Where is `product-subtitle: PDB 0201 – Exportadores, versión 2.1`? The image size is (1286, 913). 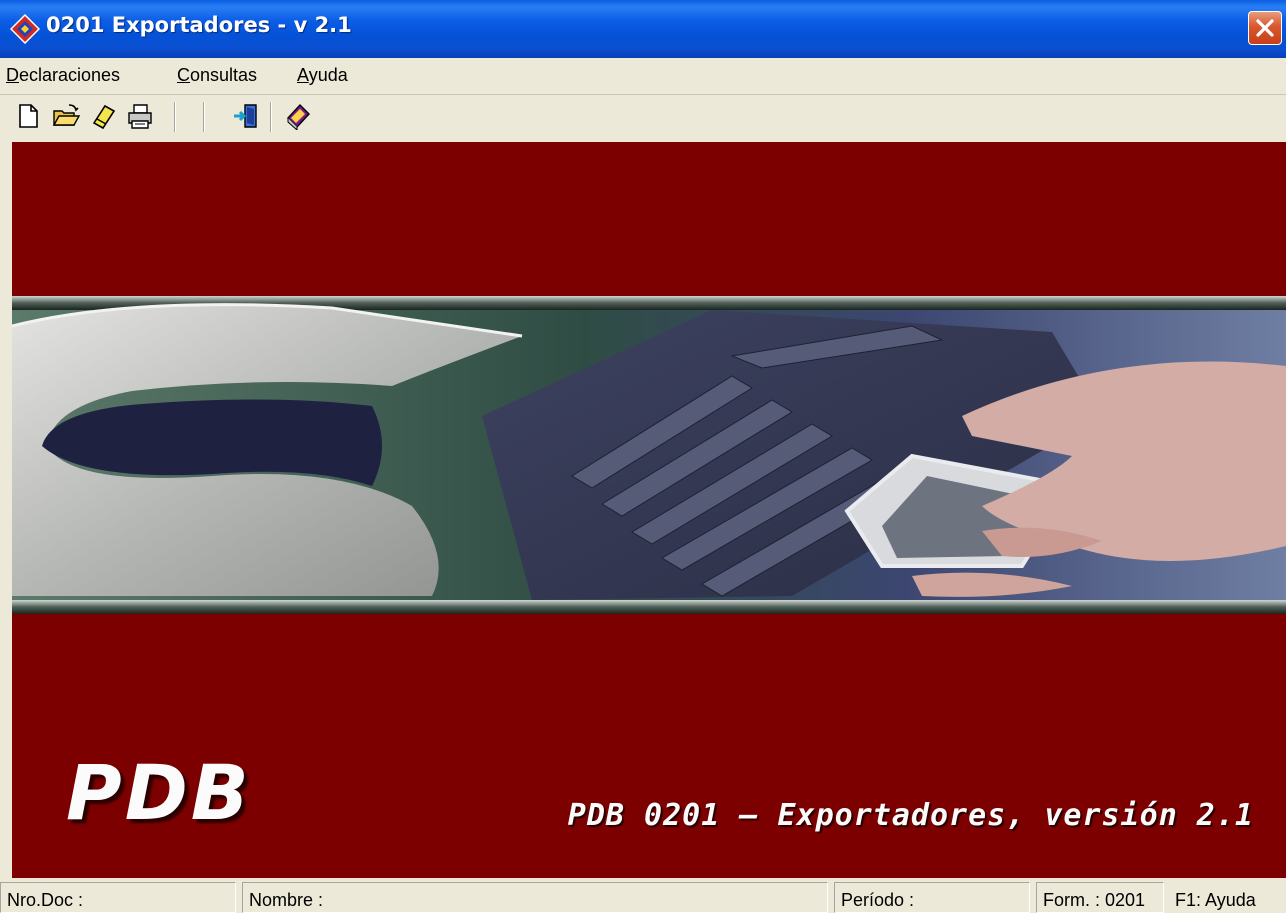
product-subtitle: PDB 0201 – Exportadores, versión 2.1 is located at coordinates (910, 815).